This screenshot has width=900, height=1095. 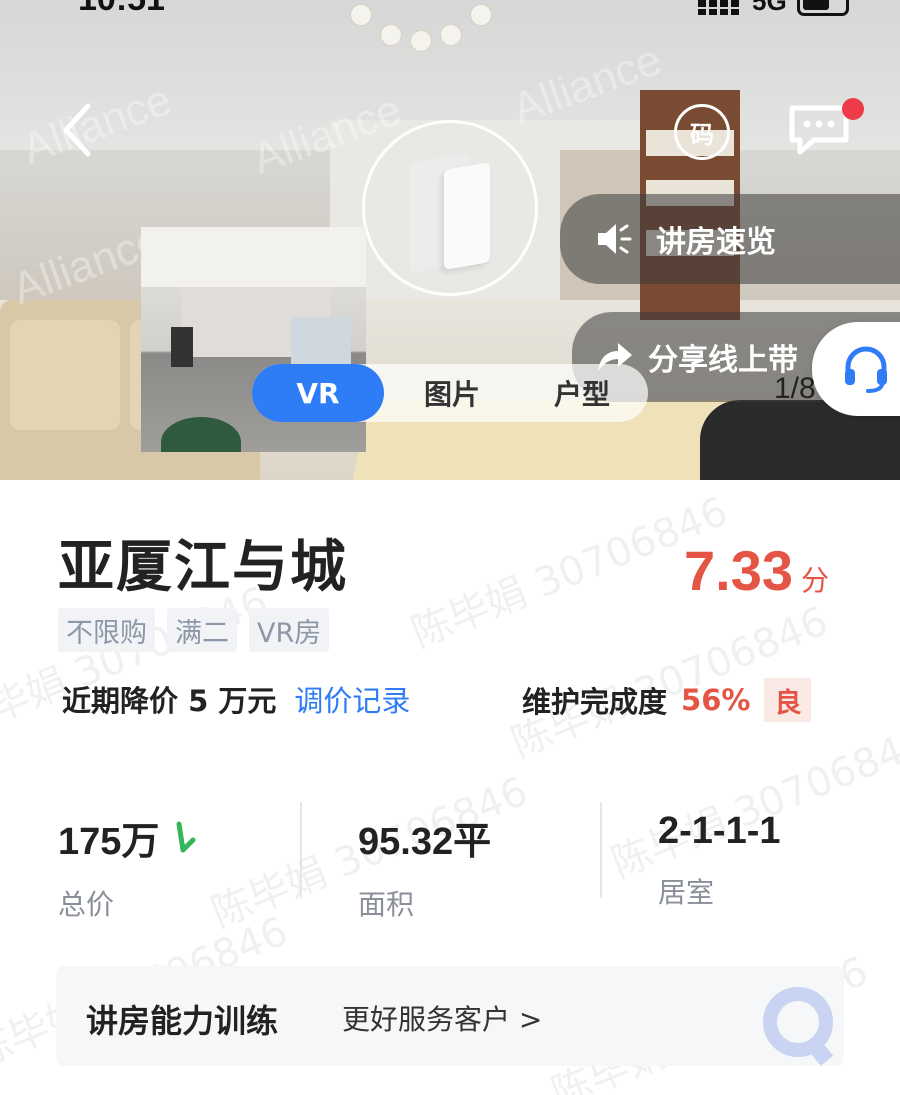 I want to click on chandelier, so click(x=420, y=30).